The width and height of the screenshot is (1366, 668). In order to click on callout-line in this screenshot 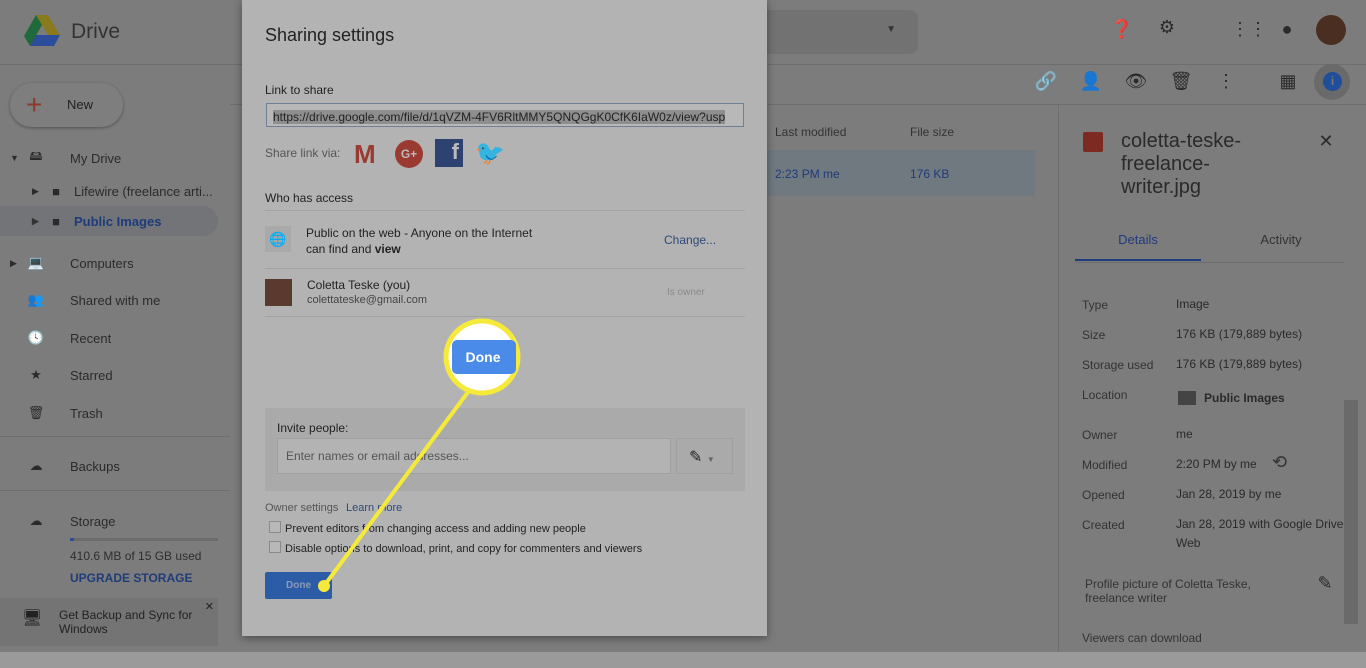, I will do `click(396, 489)`.